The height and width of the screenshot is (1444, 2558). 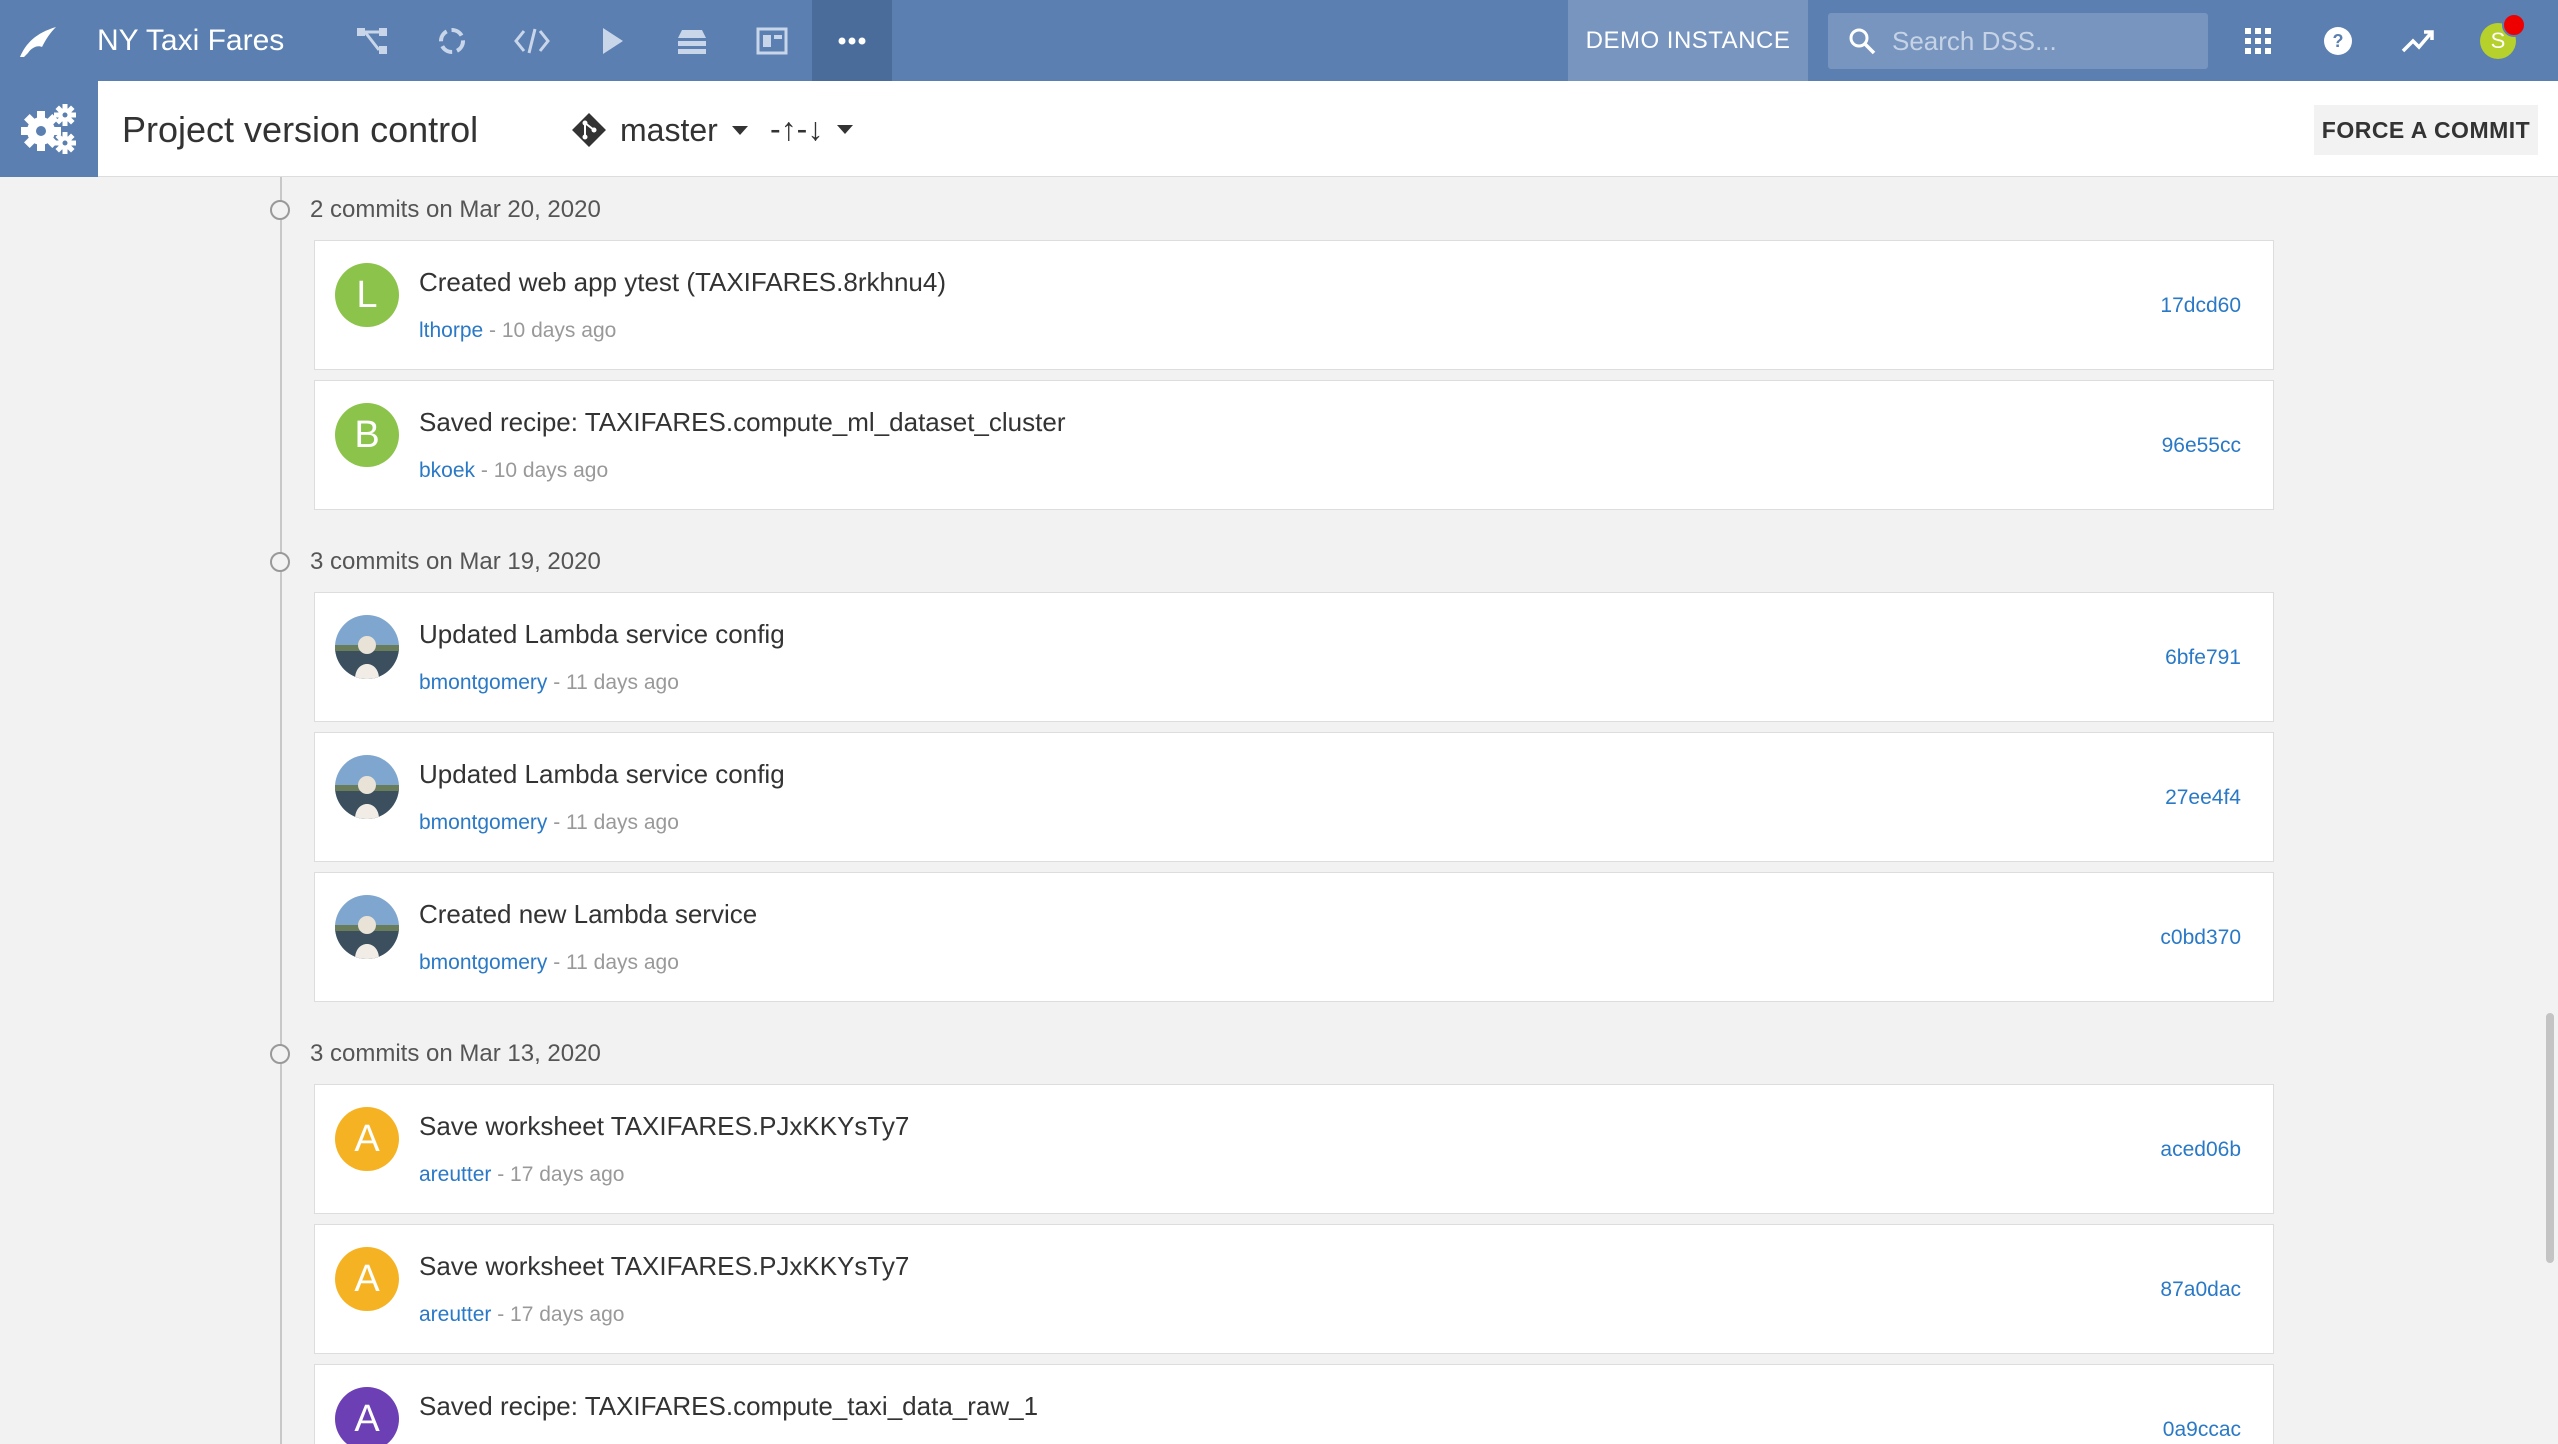 What do you see at coordinates (2201, 446) in the screenshot?
I see `commit-hash-link: 96e55cc` at bounding box center [2201, 446].